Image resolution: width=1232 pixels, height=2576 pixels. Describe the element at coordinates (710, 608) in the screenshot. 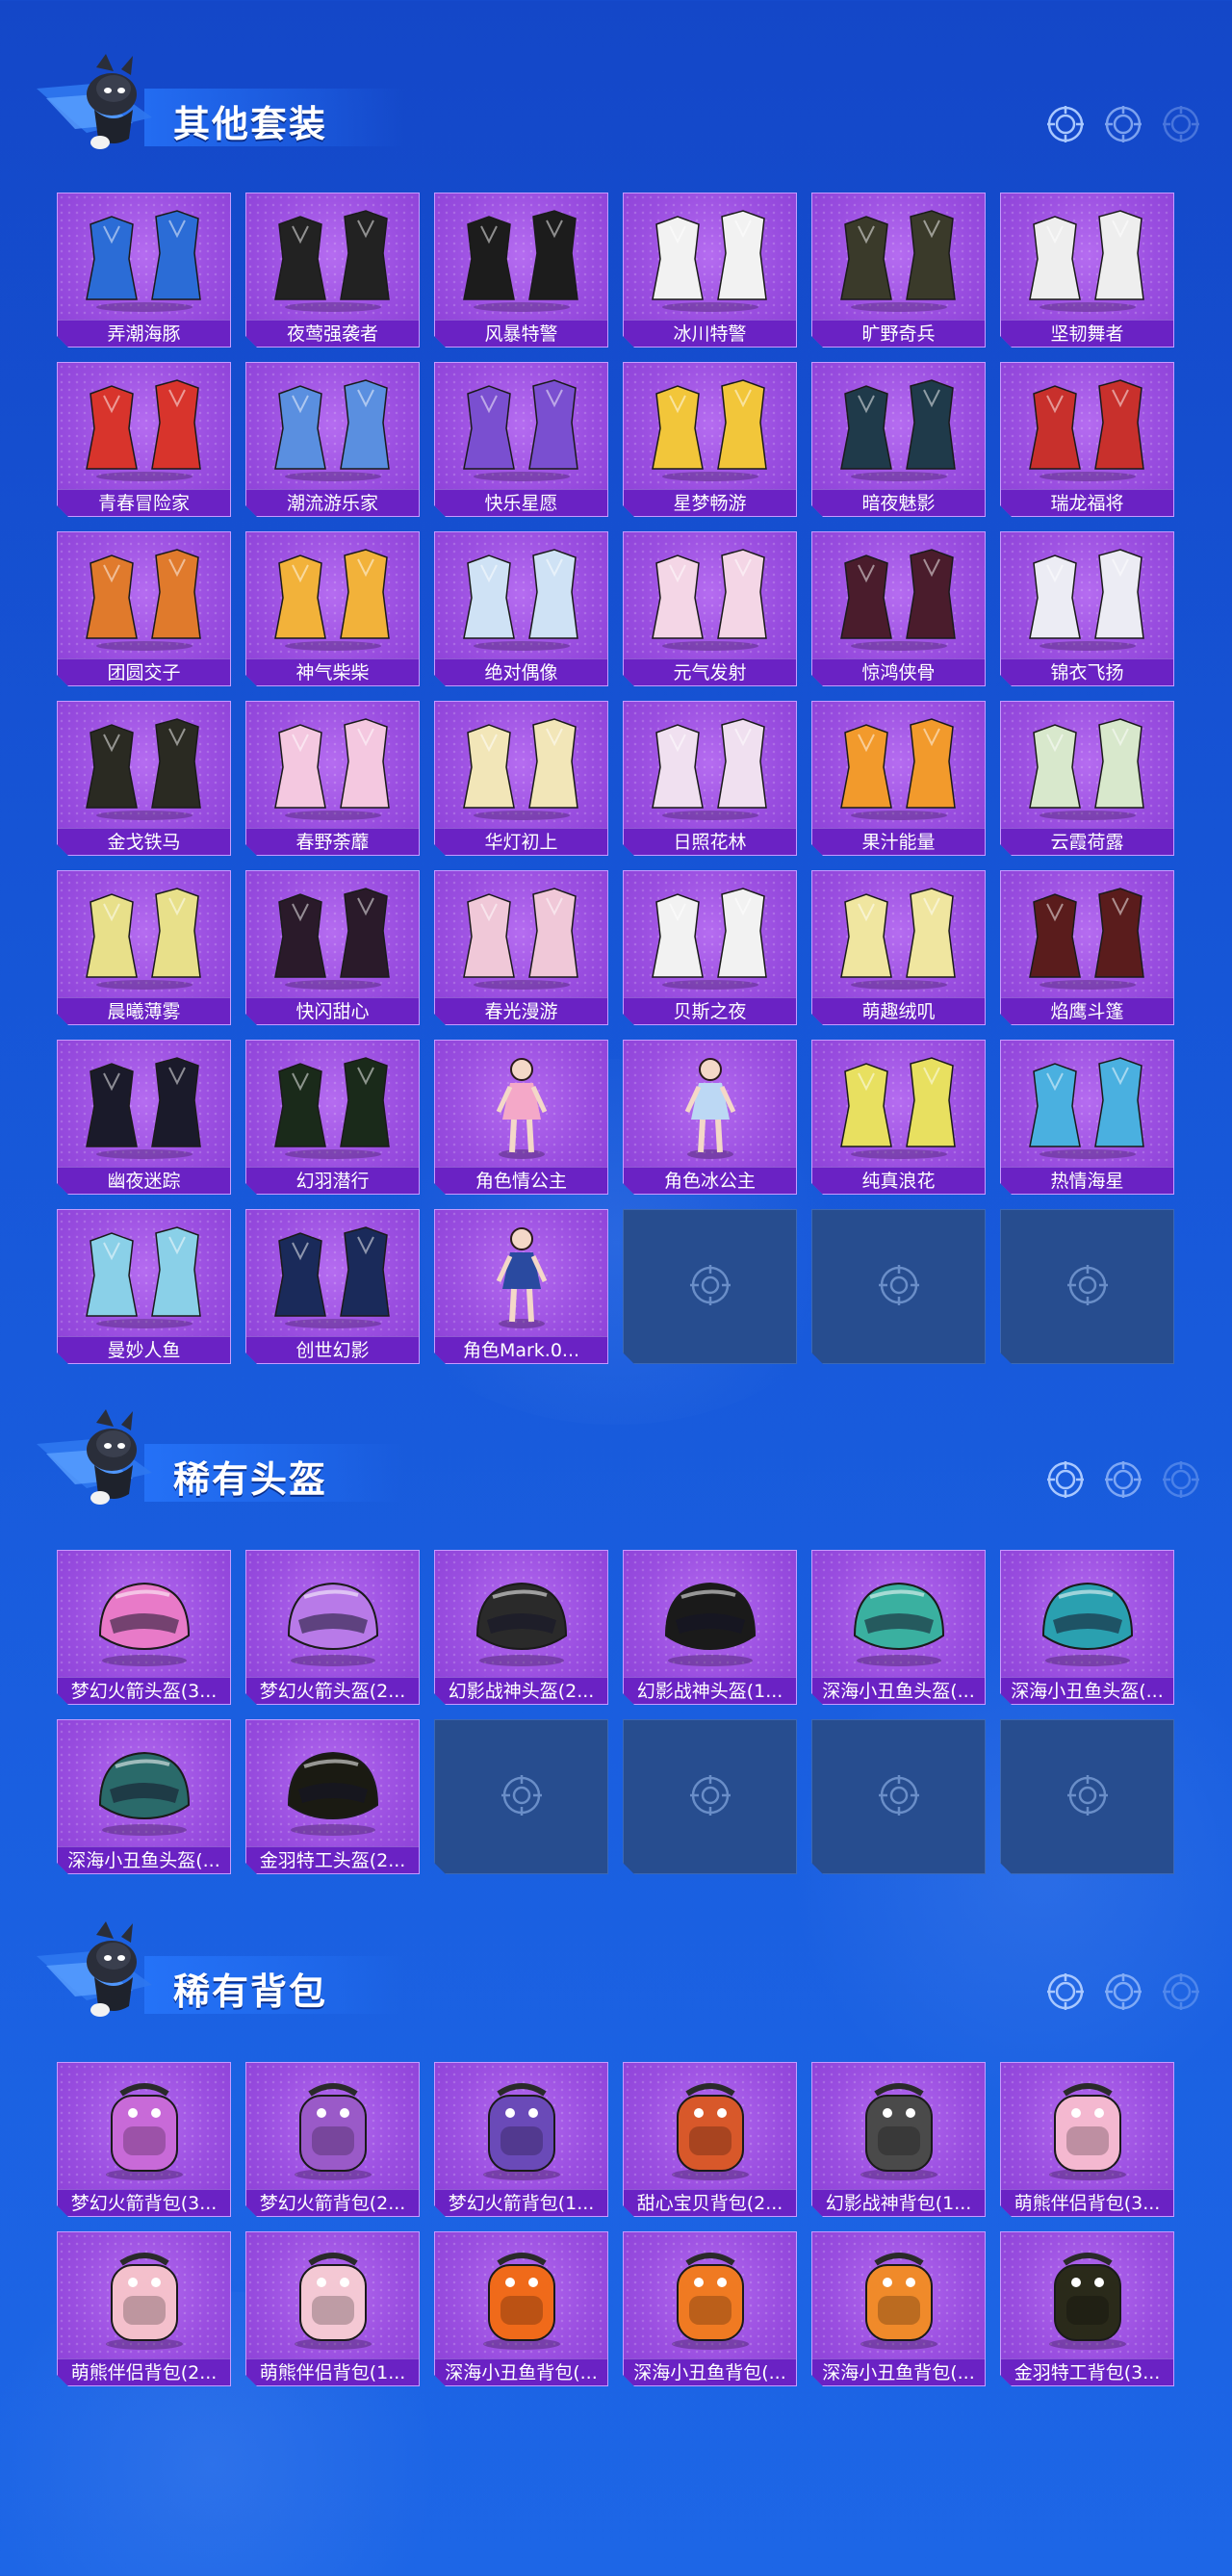

I see `item-card: 元气发射` at that location.